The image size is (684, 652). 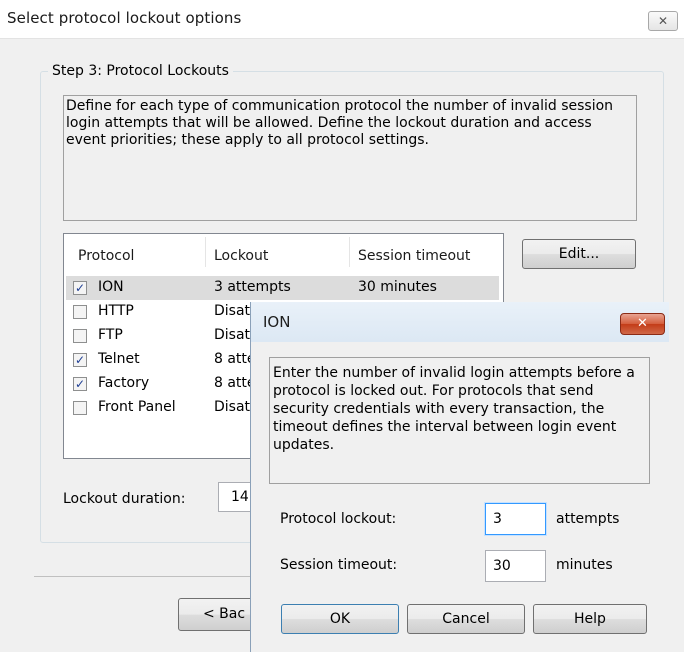 What do you see at coordinates (584, 565) in the screenshot?
I see `session-timeout-unit: minutes` at bounding box center [584, 565].